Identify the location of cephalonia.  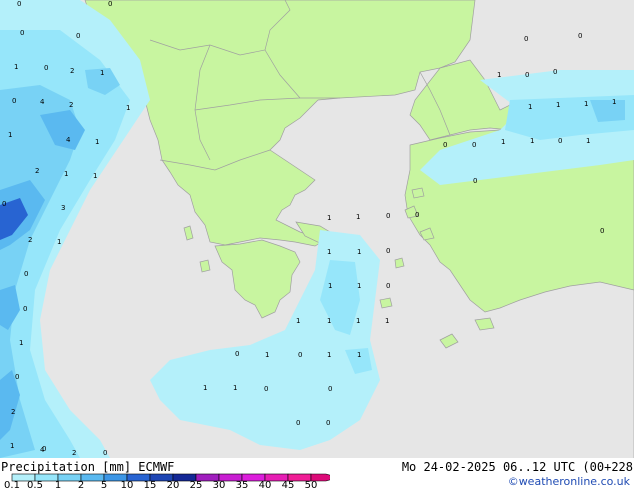
(205, 266).